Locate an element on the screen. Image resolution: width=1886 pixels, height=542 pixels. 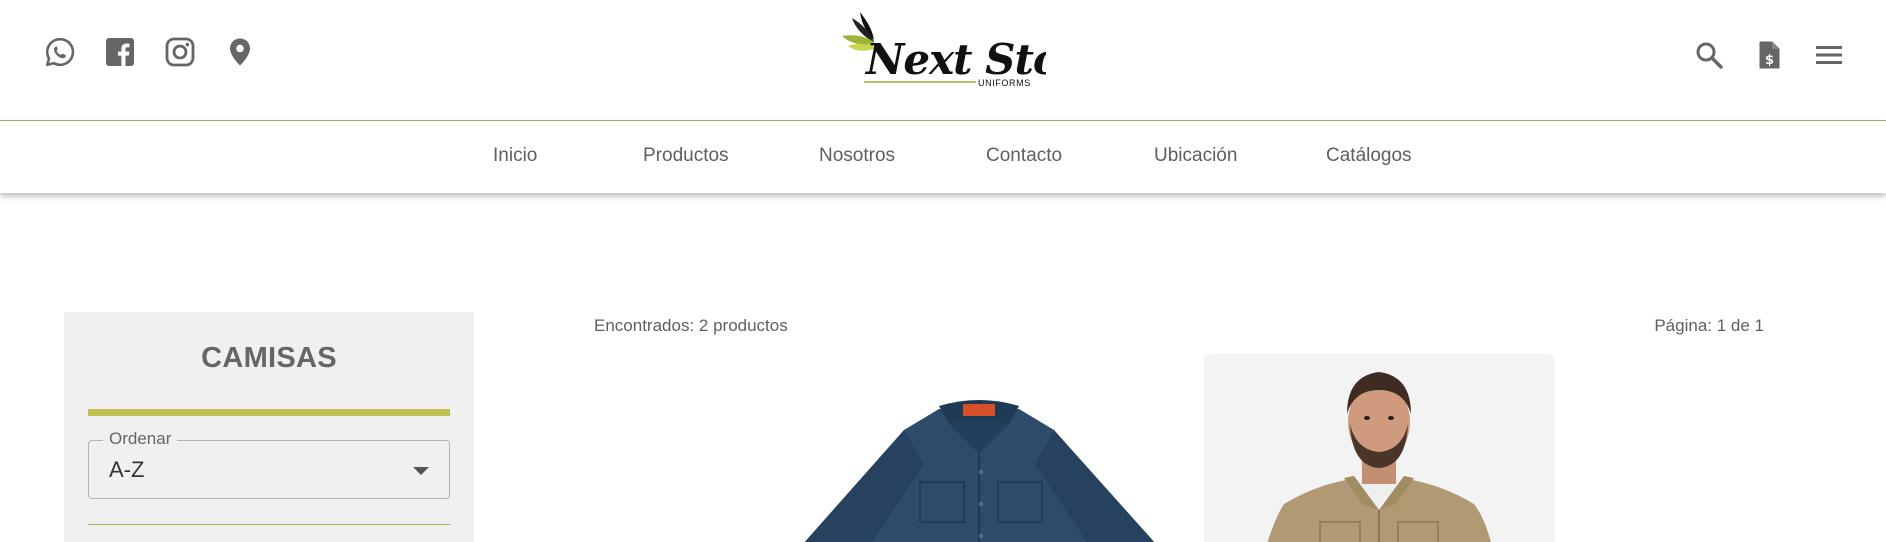
whatsapp-icon is located at coordinates (60, 52).